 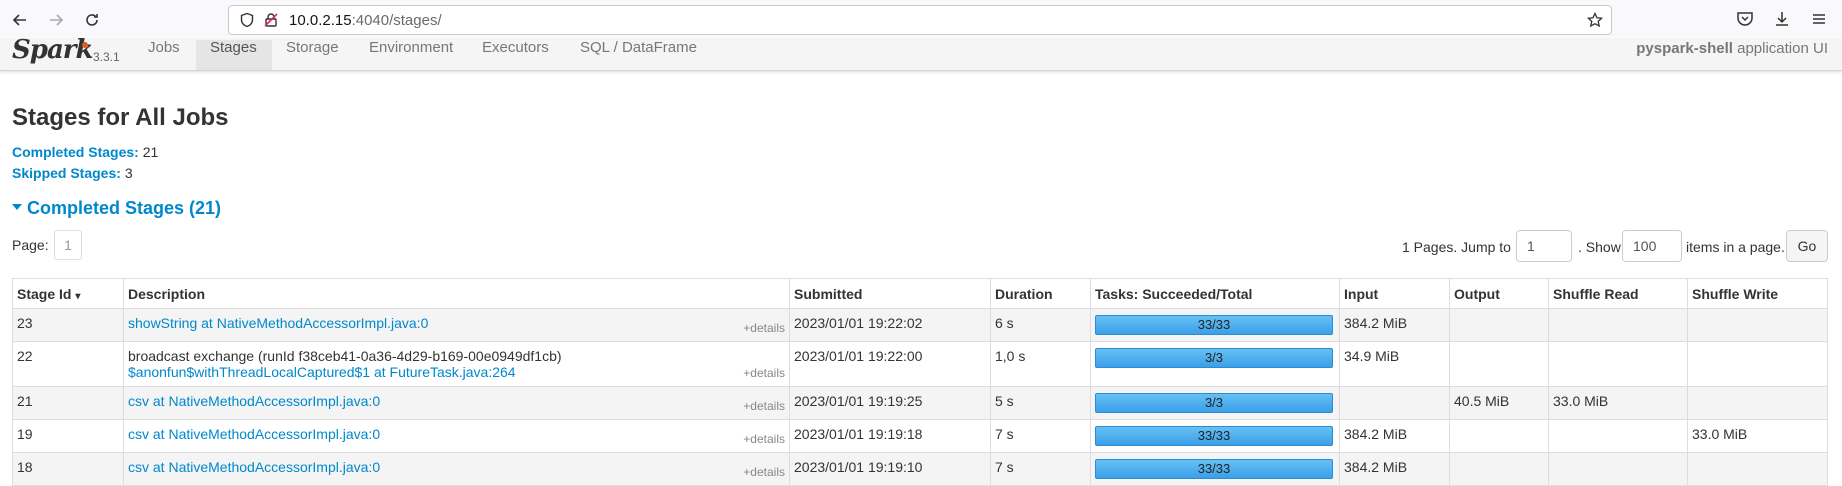 What do you see at coordinates (85, 45) in the screenshot?
I see `spark-logo-star-icon` at bounding box center [85, 45].